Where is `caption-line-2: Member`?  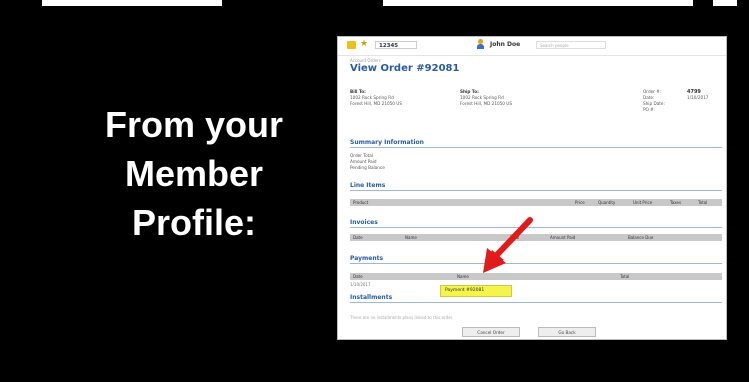
caption-line-2: Member is located at coordinates (194, 173).